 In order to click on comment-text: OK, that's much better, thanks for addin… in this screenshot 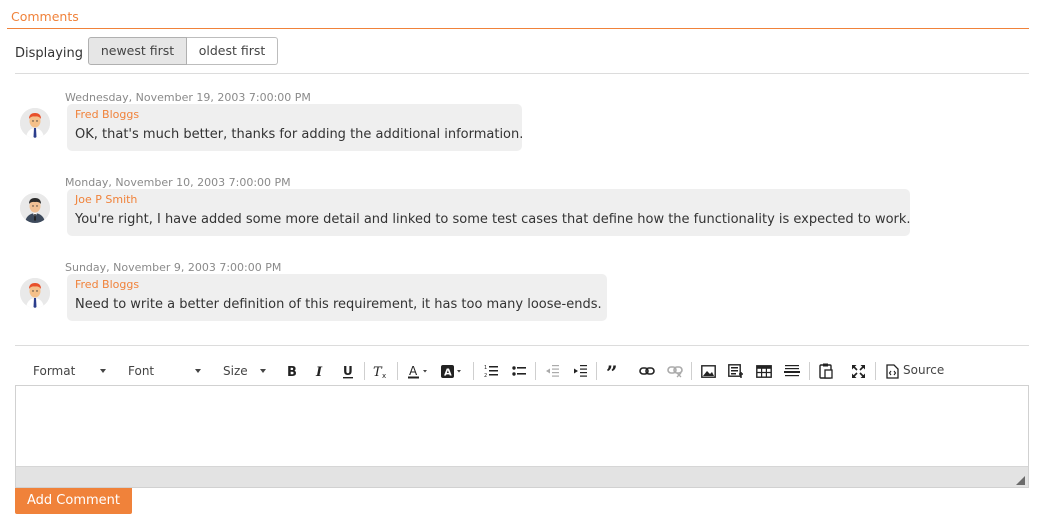, I will do `click(299, 134)`.